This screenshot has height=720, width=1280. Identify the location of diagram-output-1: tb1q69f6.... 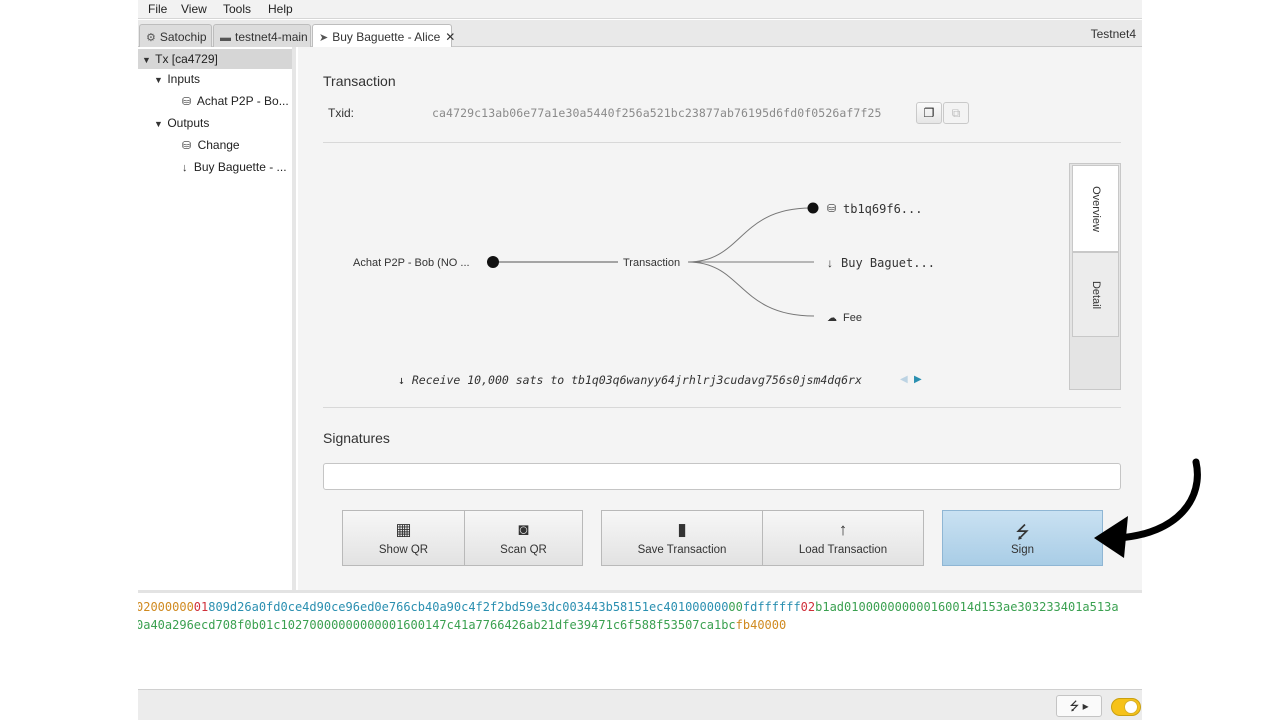
(882, 209).